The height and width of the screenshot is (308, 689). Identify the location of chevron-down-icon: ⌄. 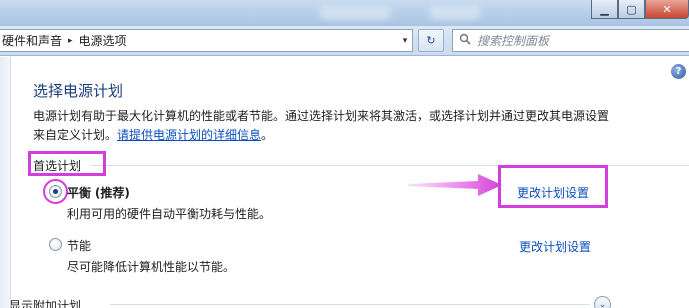
(602, 303).